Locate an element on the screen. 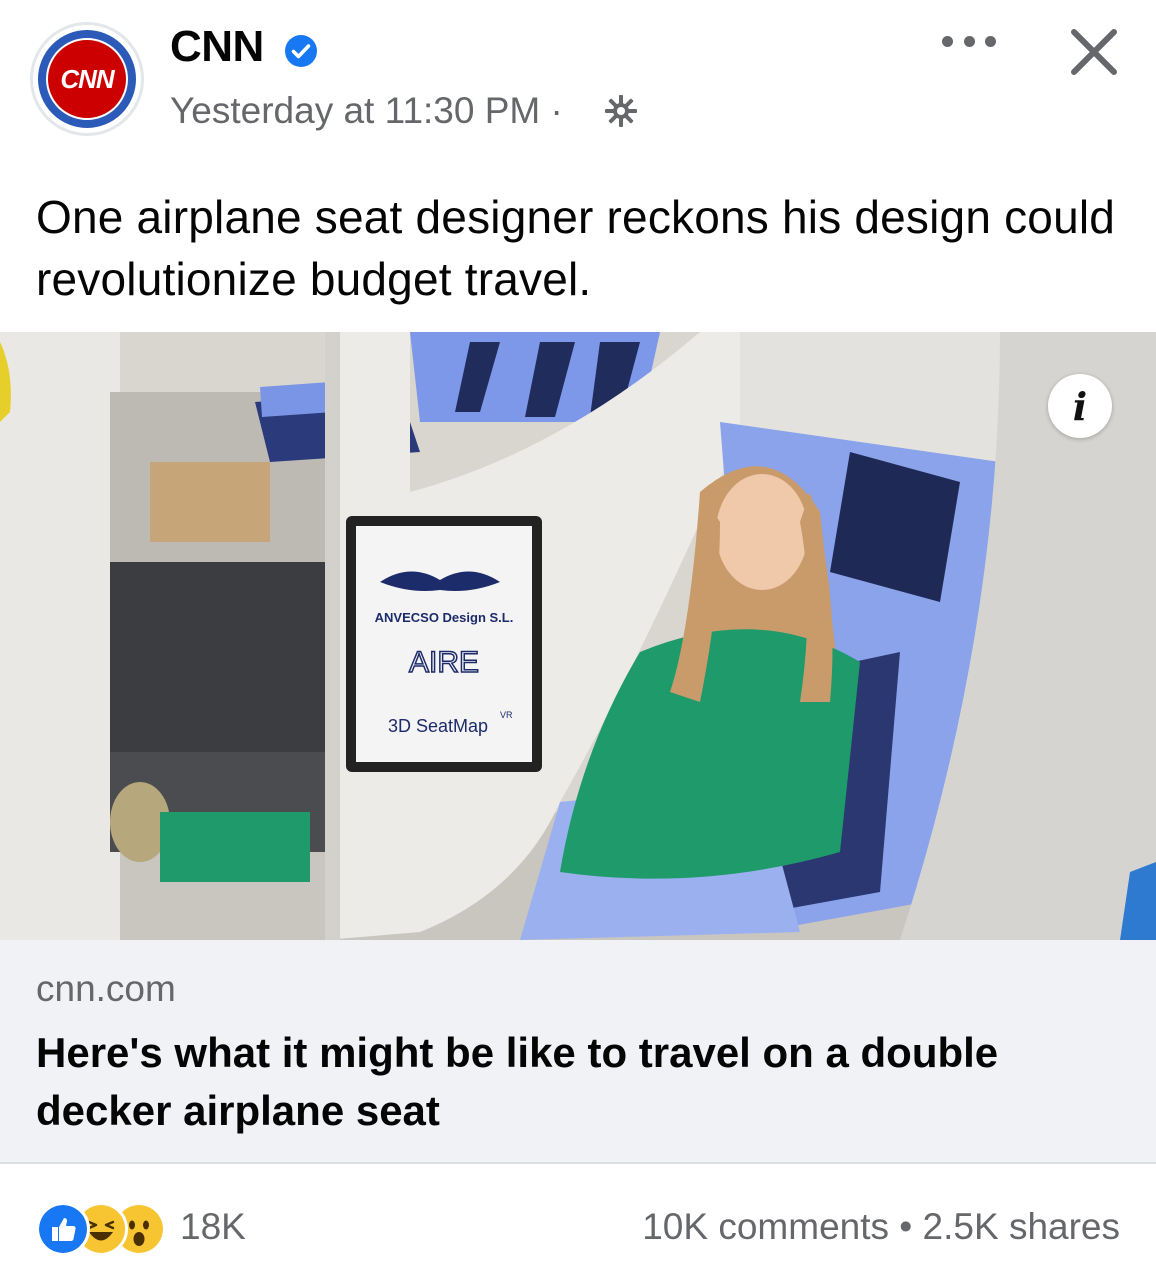  engagement-summary: 10K comments • 2.5K shares is located at coordinates (881, 1227).